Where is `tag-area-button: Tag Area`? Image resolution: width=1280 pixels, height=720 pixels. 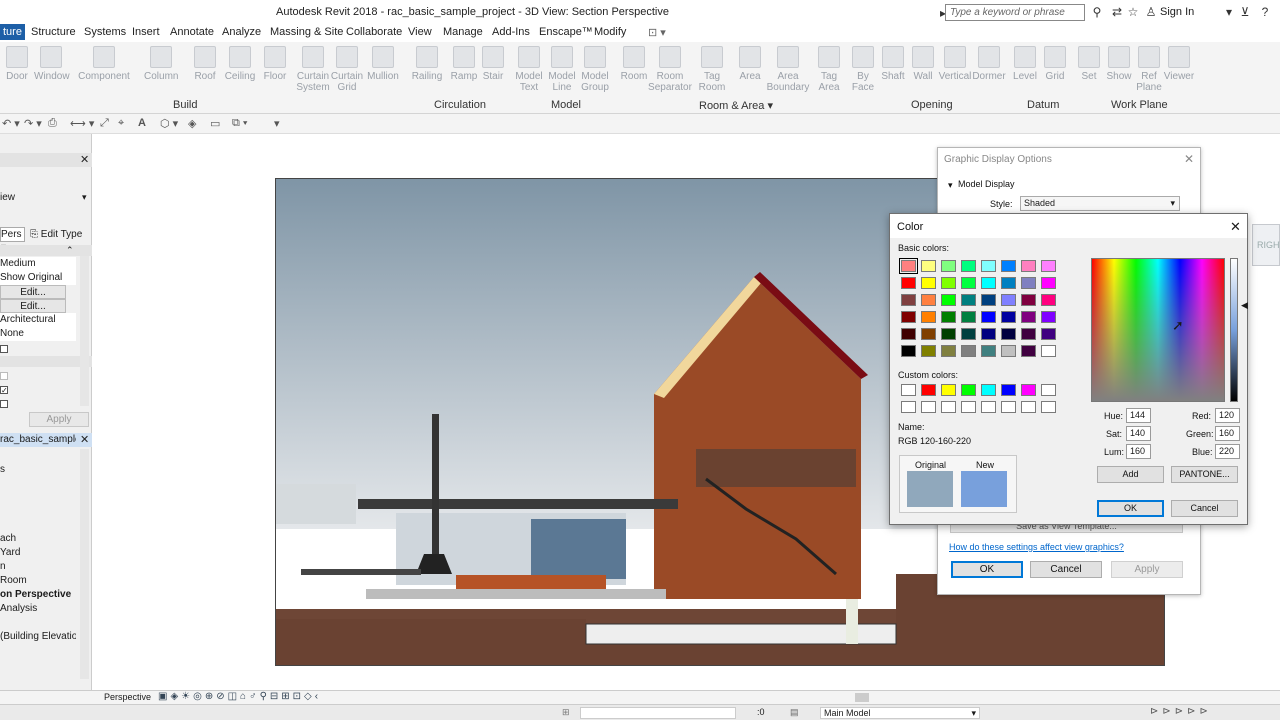 tag-area-button: Tag Area is located at coordinates (829, 69).